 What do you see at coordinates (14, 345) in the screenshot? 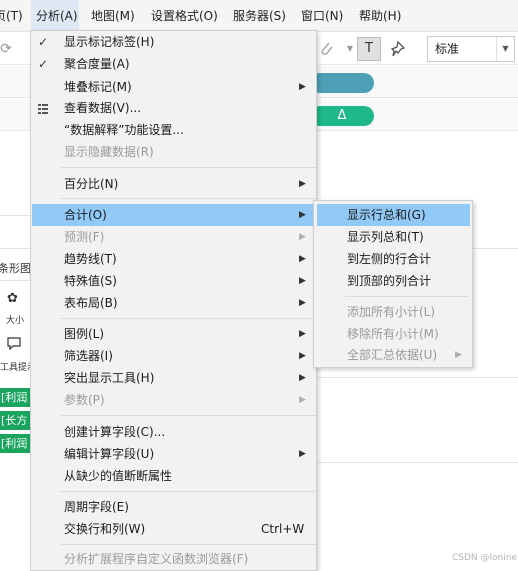
I see `tooltip-icon` at bounding box center [14, 345].